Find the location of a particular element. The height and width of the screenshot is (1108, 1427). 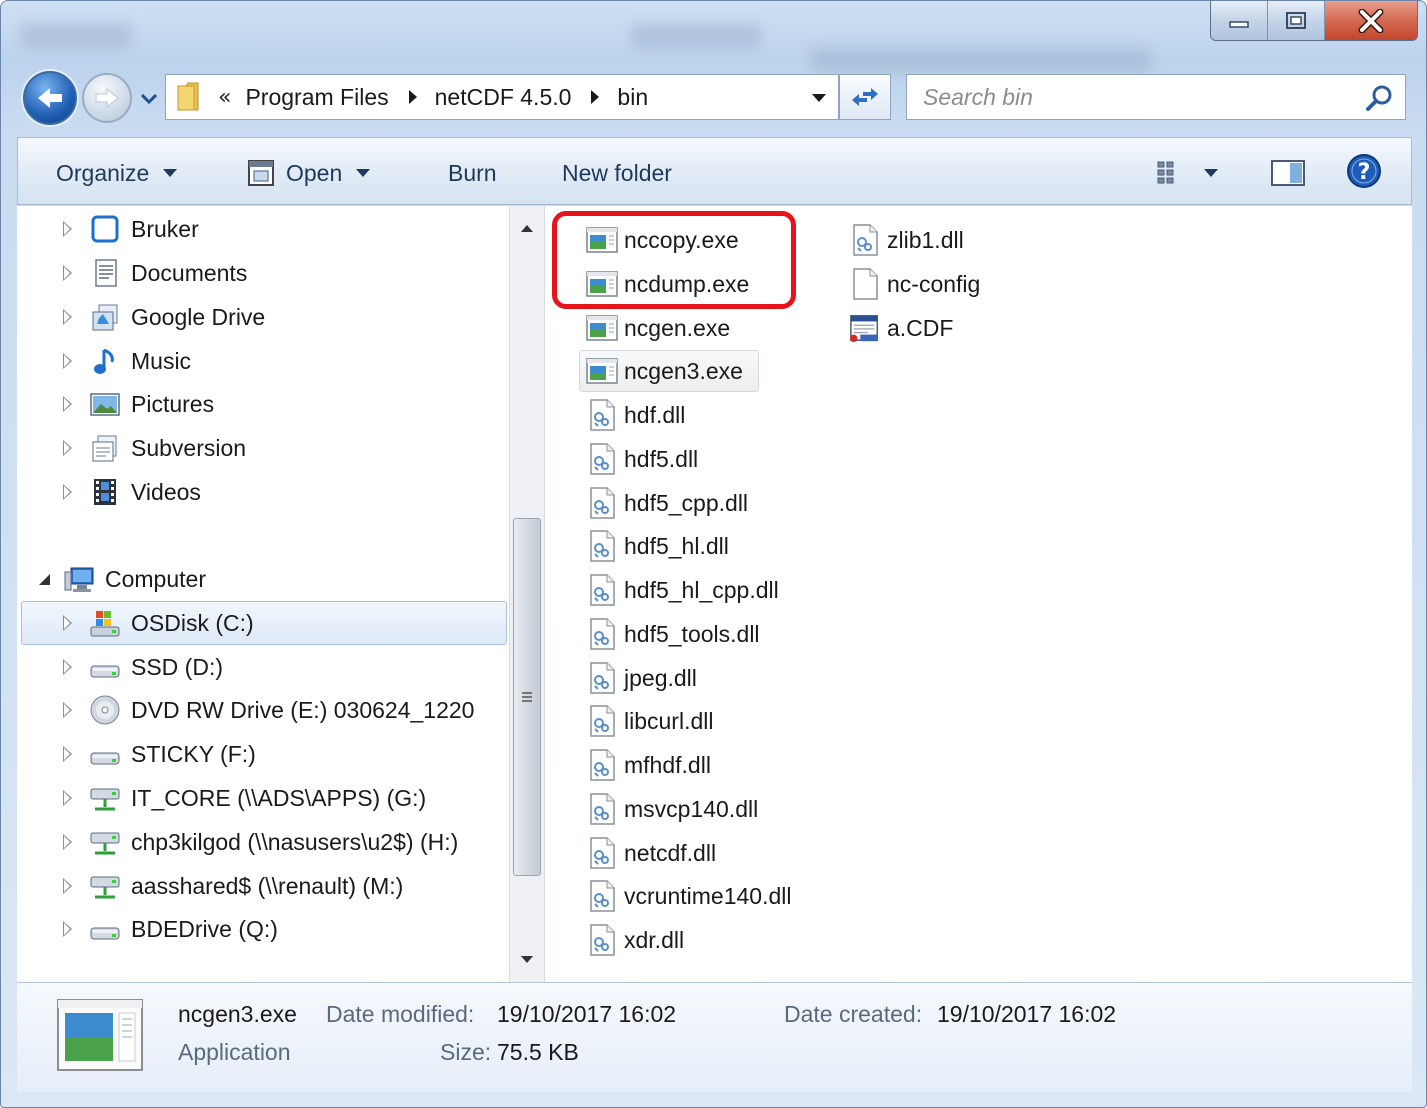

back-button is located at coordinates (50, 98).